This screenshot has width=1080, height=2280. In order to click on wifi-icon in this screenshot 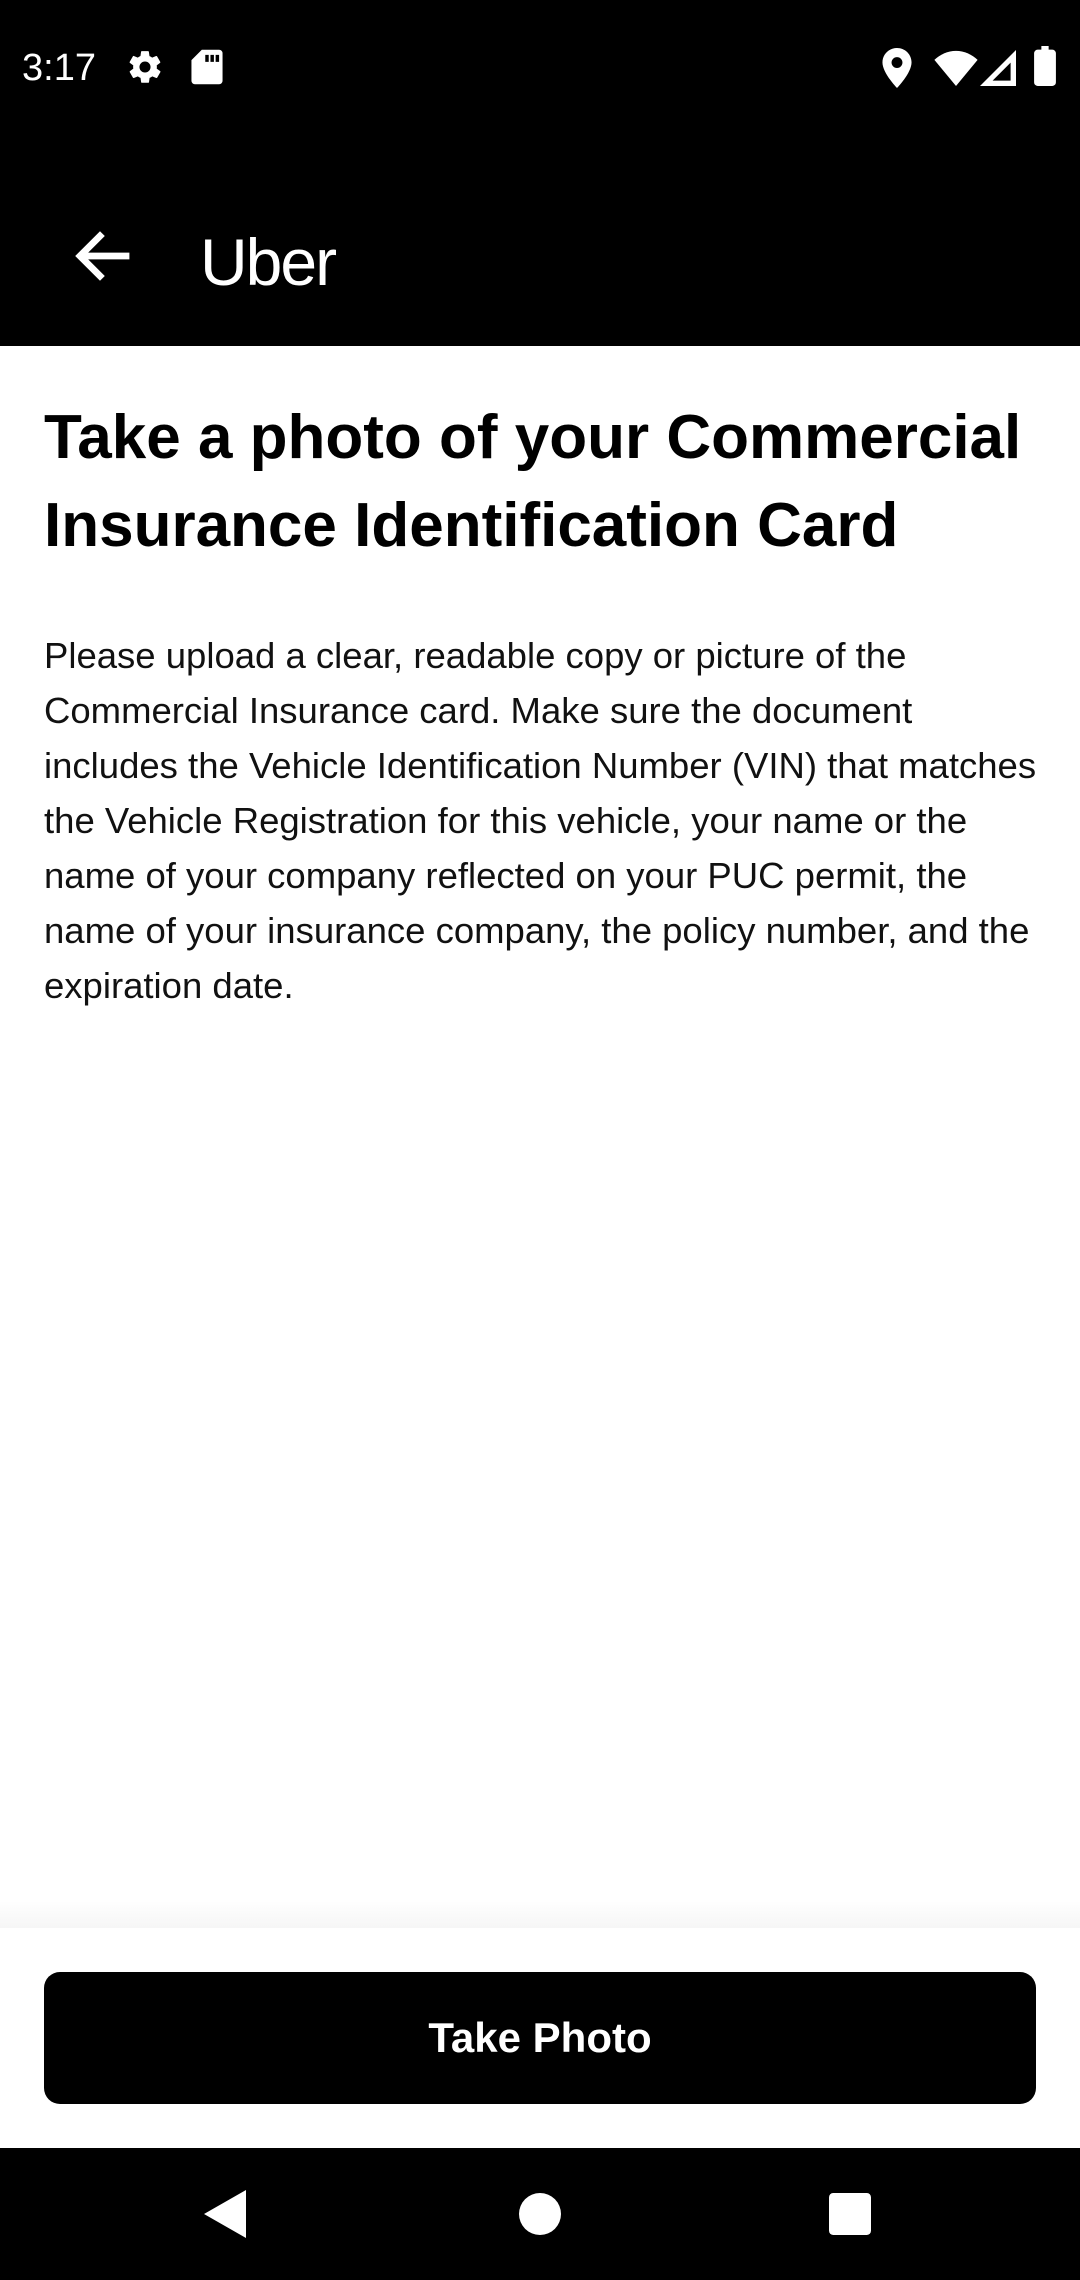, I will do `click(956, 68)`.